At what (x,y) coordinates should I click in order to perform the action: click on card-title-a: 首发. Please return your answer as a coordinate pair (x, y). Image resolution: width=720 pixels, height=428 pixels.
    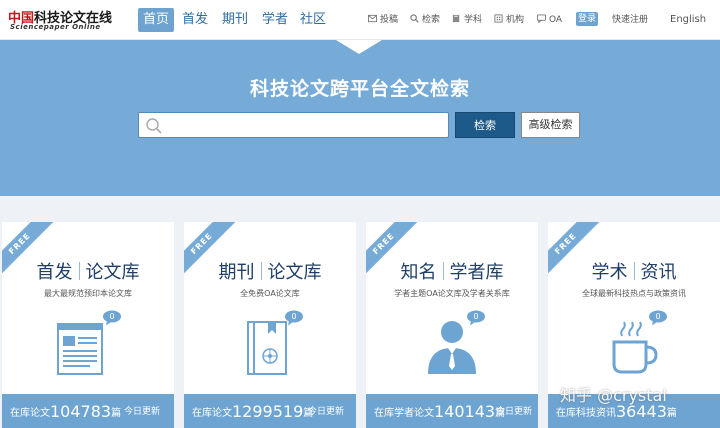
    Looking at the image, I should click on (54, 272).